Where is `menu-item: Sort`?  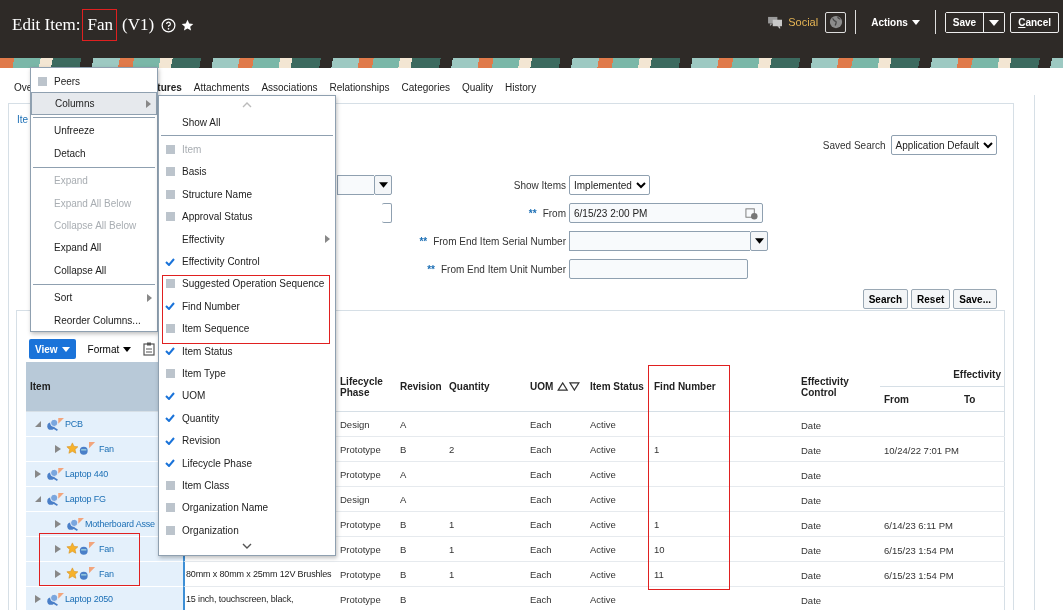
menu-item: Sort is located at coordinates (94, 297).